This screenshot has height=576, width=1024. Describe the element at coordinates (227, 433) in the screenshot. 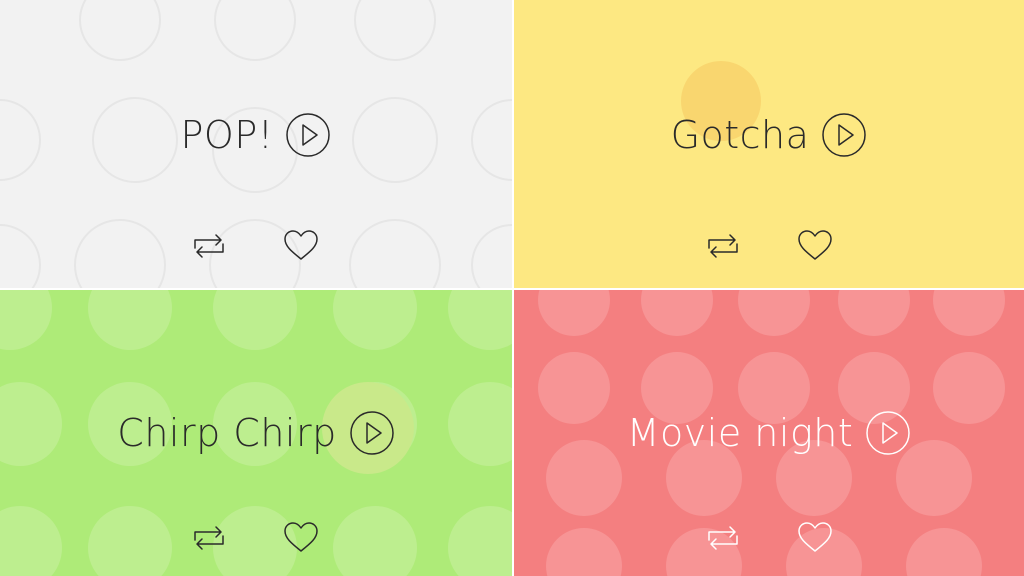

I see `sound-title: Chirp Chirp` at that location.